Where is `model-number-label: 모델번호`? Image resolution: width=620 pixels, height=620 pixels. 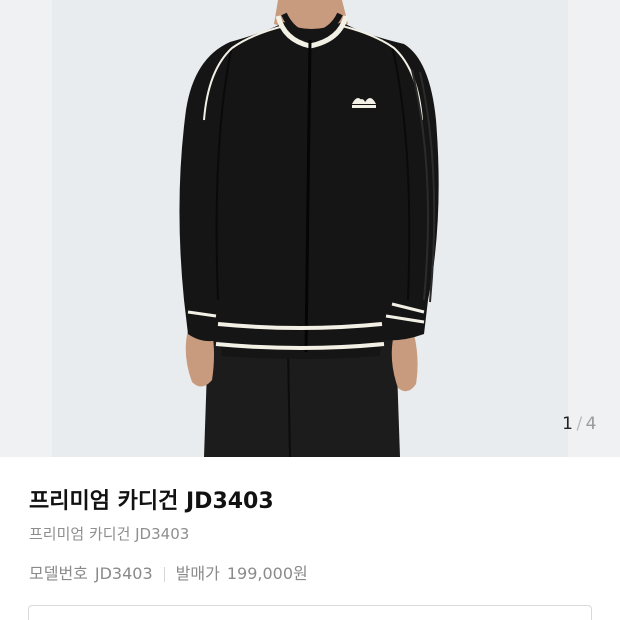
model-number-label: 모델번호 is located at coordinates (58, 573).